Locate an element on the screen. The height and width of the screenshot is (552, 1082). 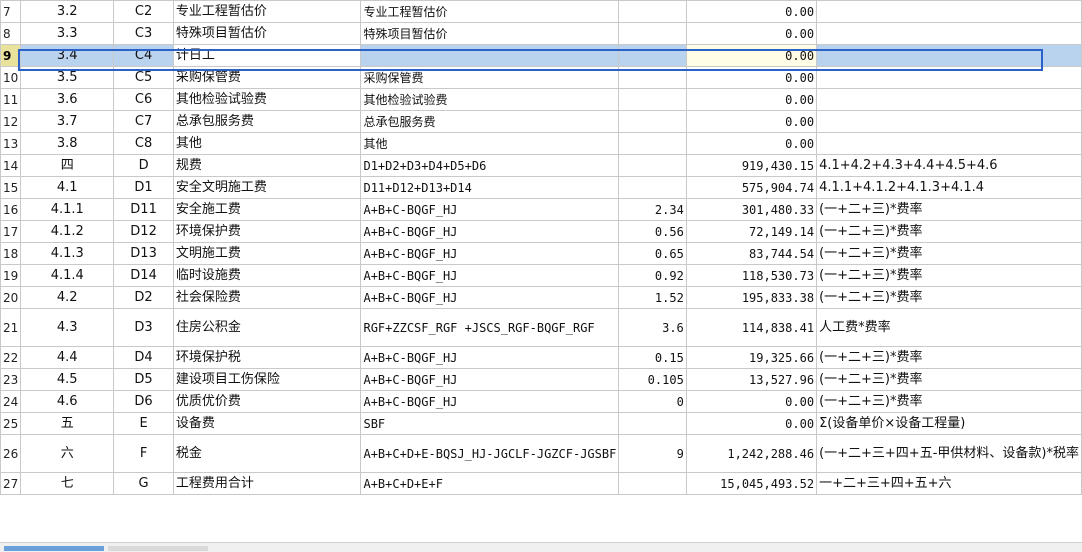
seq-cell: 七 is located at coordinates (67, 483).